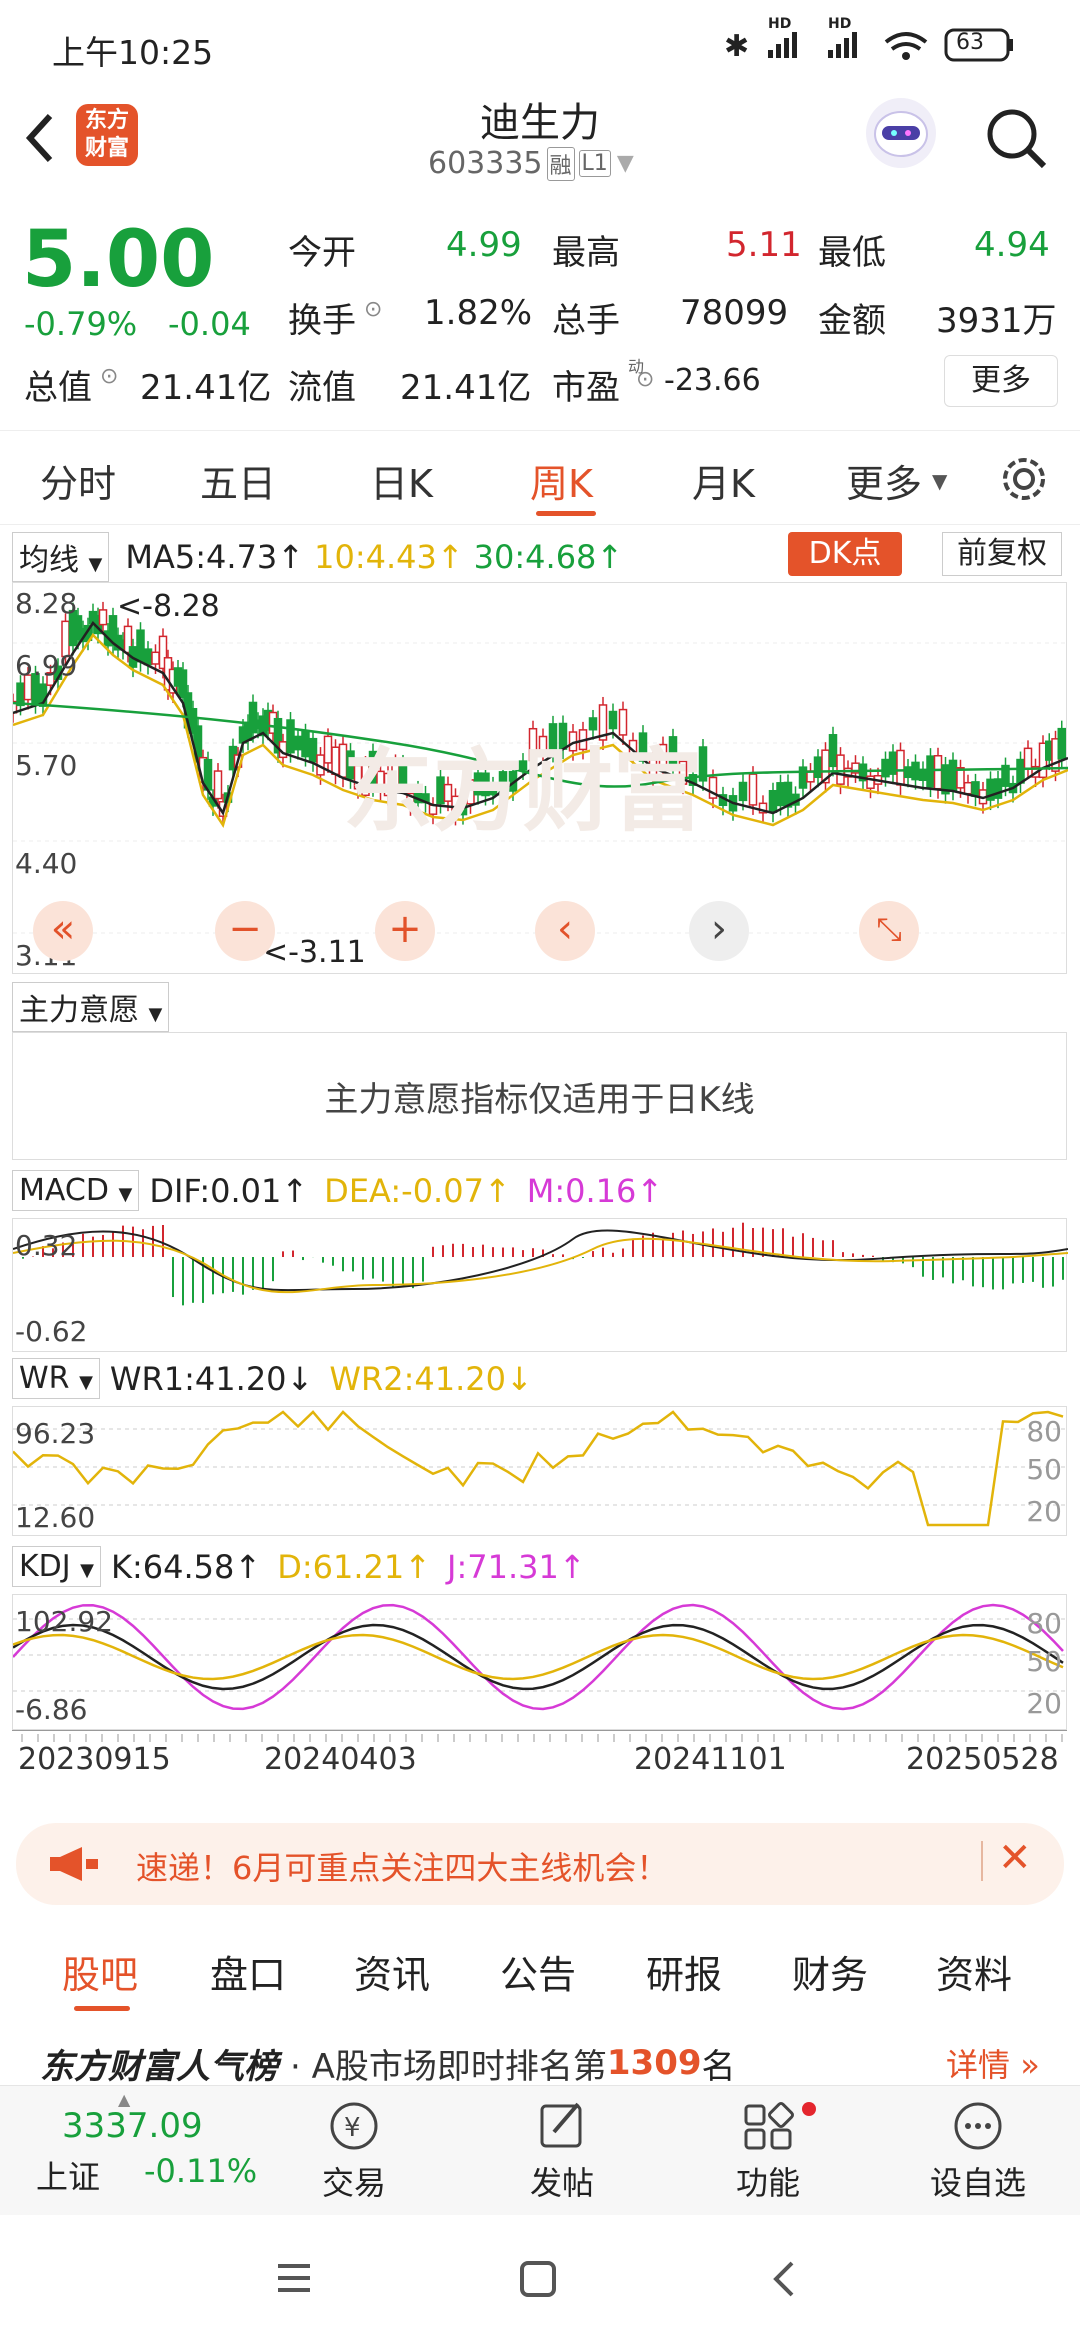 The width and height of the screenshot is (1080, 2340). Describe the element at coordinates (209, 324) in the screenshot. I see `change-value: -0.04` at that location.